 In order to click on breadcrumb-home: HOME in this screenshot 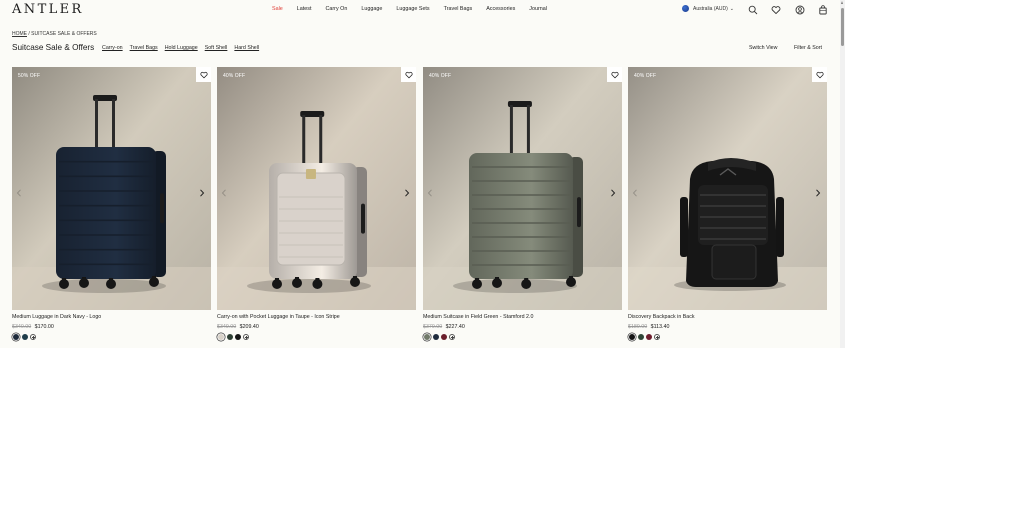, I will do `click(19, 34)`.